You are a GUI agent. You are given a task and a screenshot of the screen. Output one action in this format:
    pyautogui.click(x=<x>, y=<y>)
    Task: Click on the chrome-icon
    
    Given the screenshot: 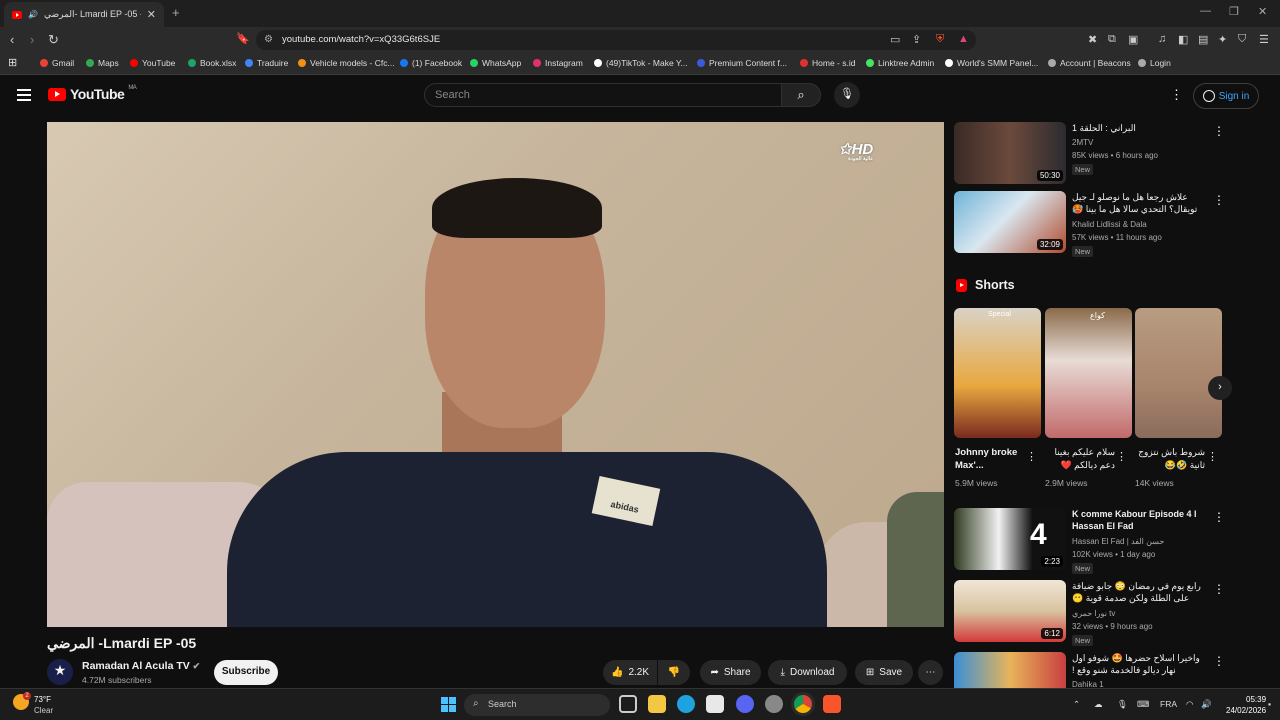 What is the action you would take?
    pyautogui.click(x=803, y=704)
    